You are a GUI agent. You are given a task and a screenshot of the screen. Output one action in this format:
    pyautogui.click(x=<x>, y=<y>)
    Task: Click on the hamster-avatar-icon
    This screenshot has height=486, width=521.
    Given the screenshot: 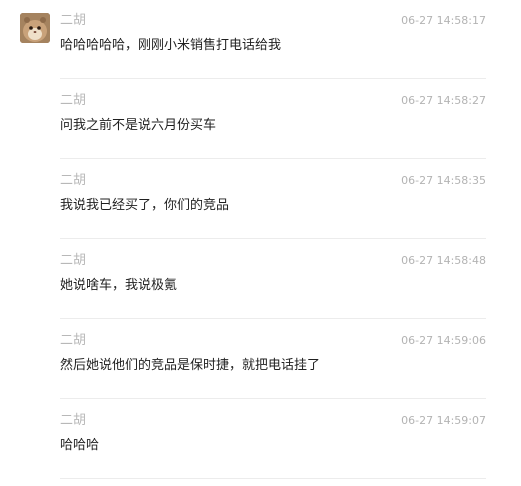 What is the action you would take?
    pyautogui.click(x=35, y=28)
    